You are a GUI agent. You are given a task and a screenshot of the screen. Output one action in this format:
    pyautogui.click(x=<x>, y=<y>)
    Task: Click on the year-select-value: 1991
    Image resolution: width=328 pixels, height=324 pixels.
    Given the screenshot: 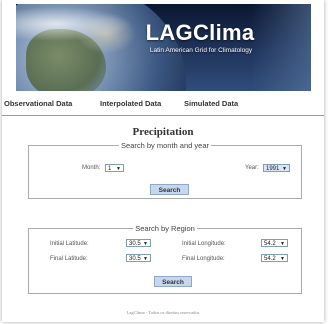 What is the action you would take?
    pyautogui.click(x=273, y=169)
    